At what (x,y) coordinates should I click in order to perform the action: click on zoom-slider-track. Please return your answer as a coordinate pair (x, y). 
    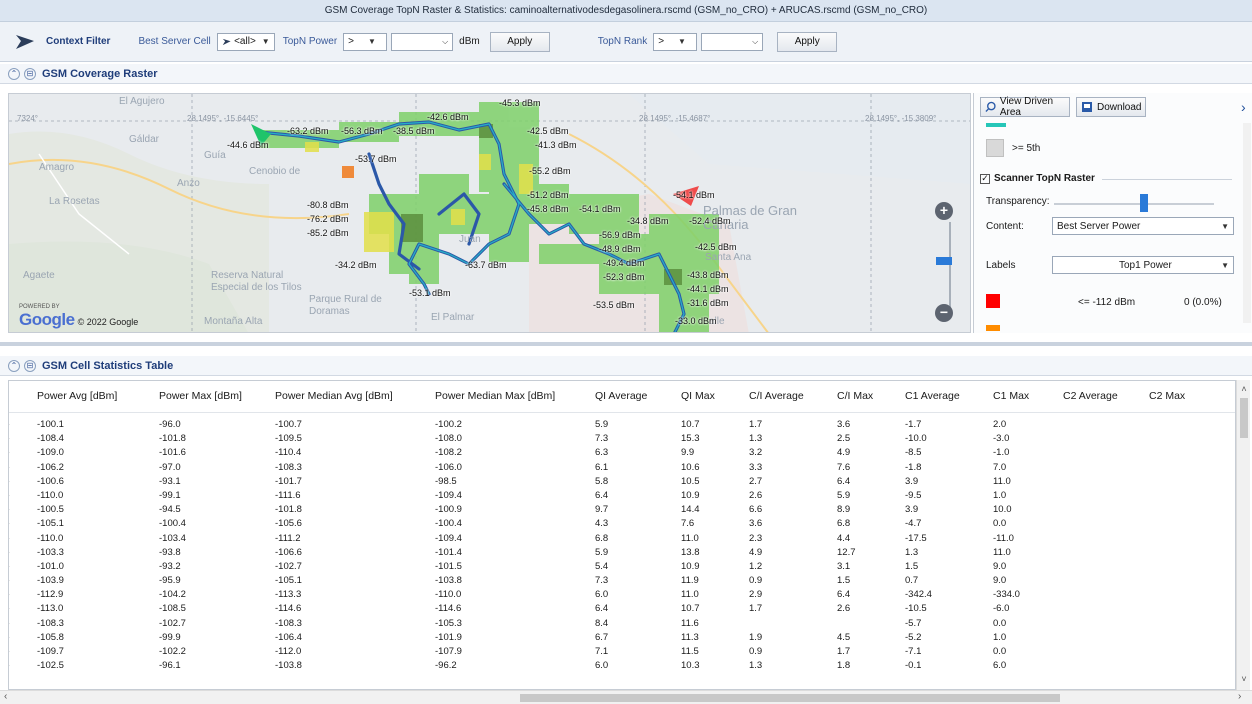
    Looking at the image, I should click on (950, 267).